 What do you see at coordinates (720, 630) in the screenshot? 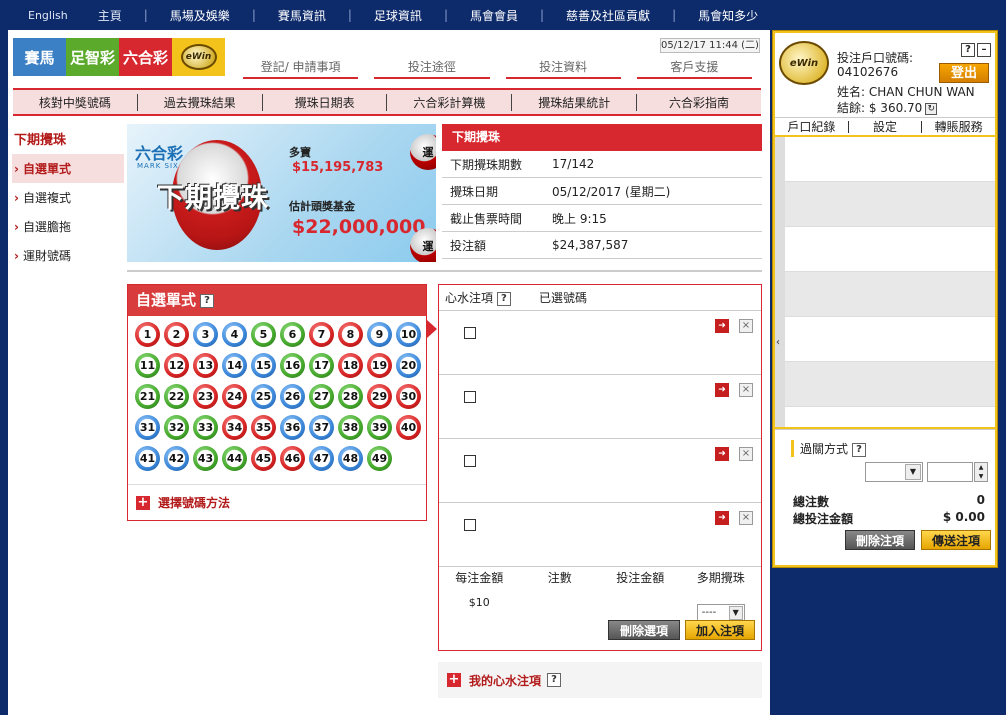
I see `add-bet-button: 加入注項` at bounding box center [720, 630].